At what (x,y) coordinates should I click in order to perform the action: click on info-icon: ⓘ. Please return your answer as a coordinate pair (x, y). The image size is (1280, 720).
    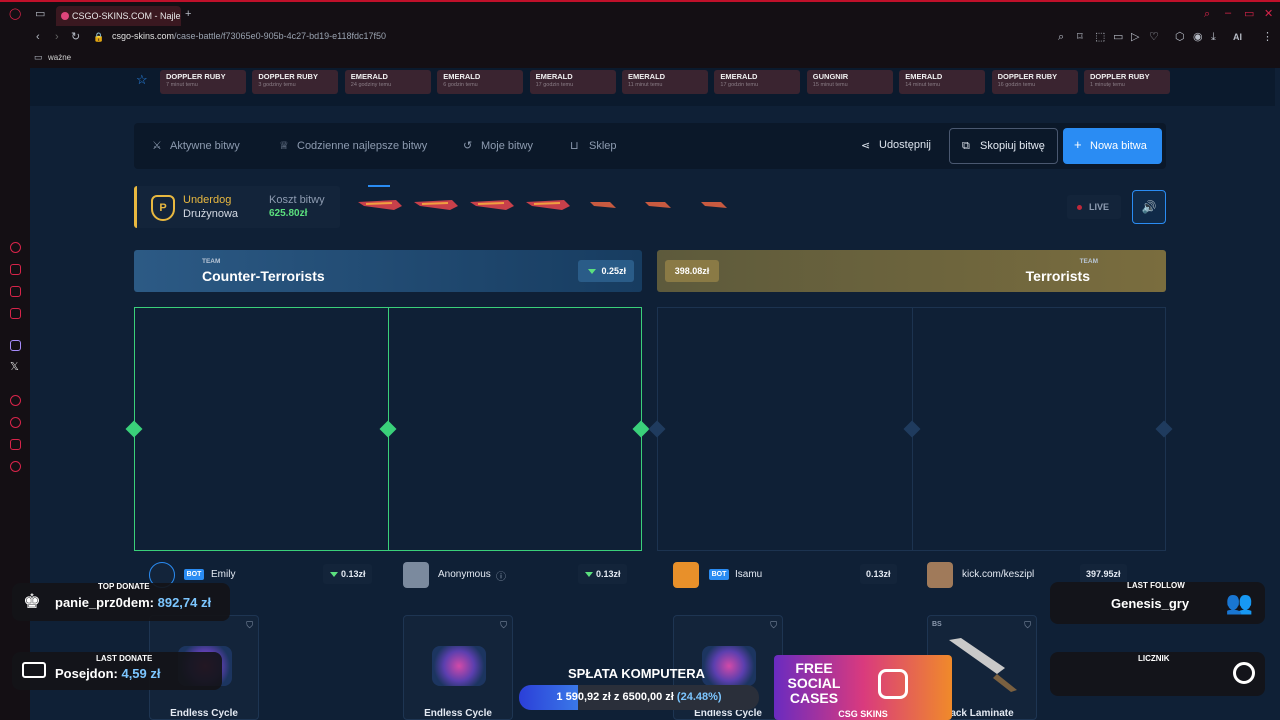
    Looking at the image, I should click on (501, 575).